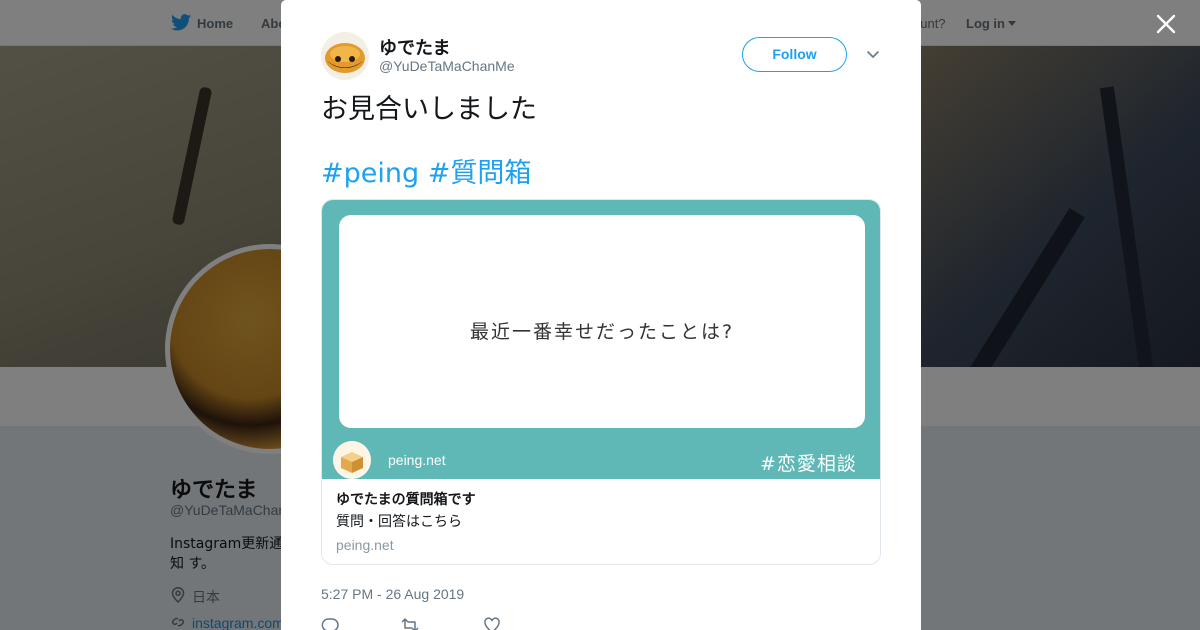 This screenshot has width=1200, height=630. I want to click on tweet-hashtags: #peing #質問箱, so click(426, 174).